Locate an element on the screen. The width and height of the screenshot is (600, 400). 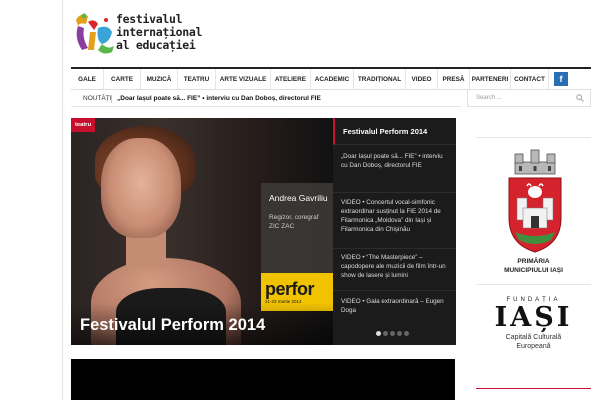
primaria-line-1: PRIMĂRIA is located at coordinates (533, 261).